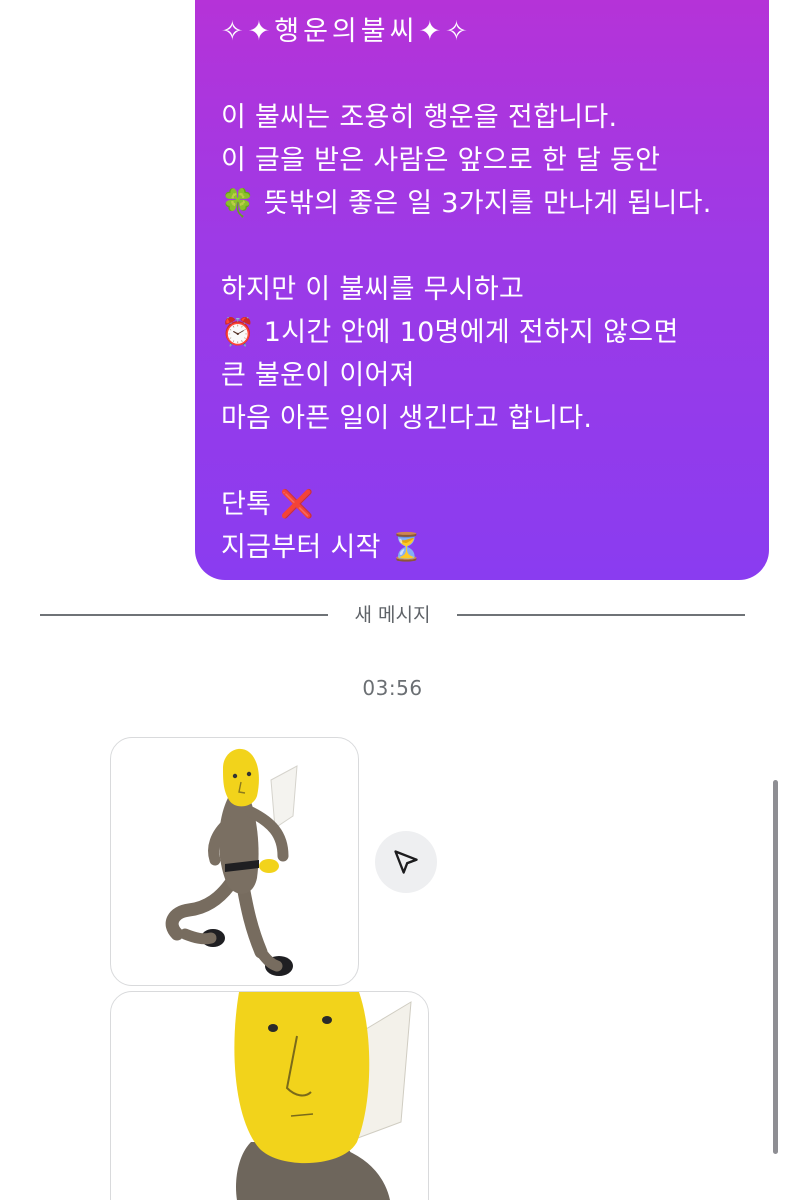  I want to click on message-line: 마음 아픈 일이 생긴다고 합니다., so click(407, 418).